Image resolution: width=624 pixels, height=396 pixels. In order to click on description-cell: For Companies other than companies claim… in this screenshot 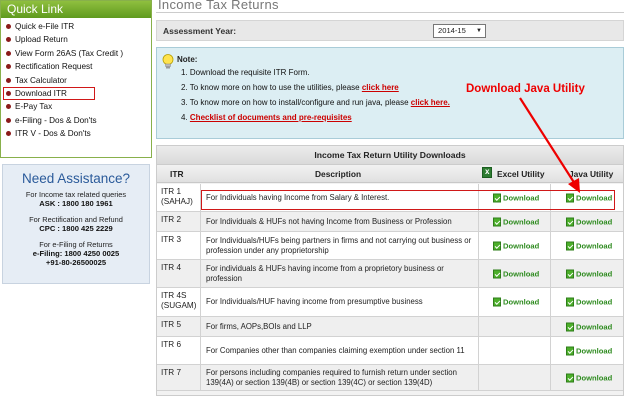, I will do `click(340, 350)`.